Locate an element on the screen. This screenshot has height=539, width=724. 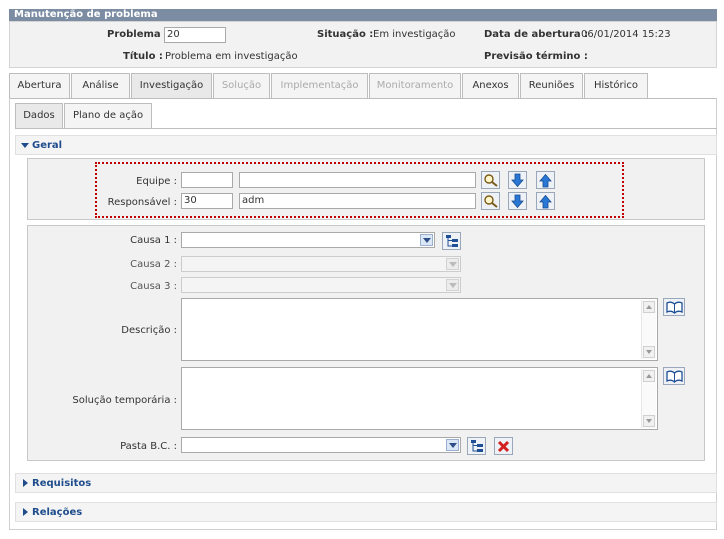
section-relacoes-label: Relações is located at coordinates (57, 512).